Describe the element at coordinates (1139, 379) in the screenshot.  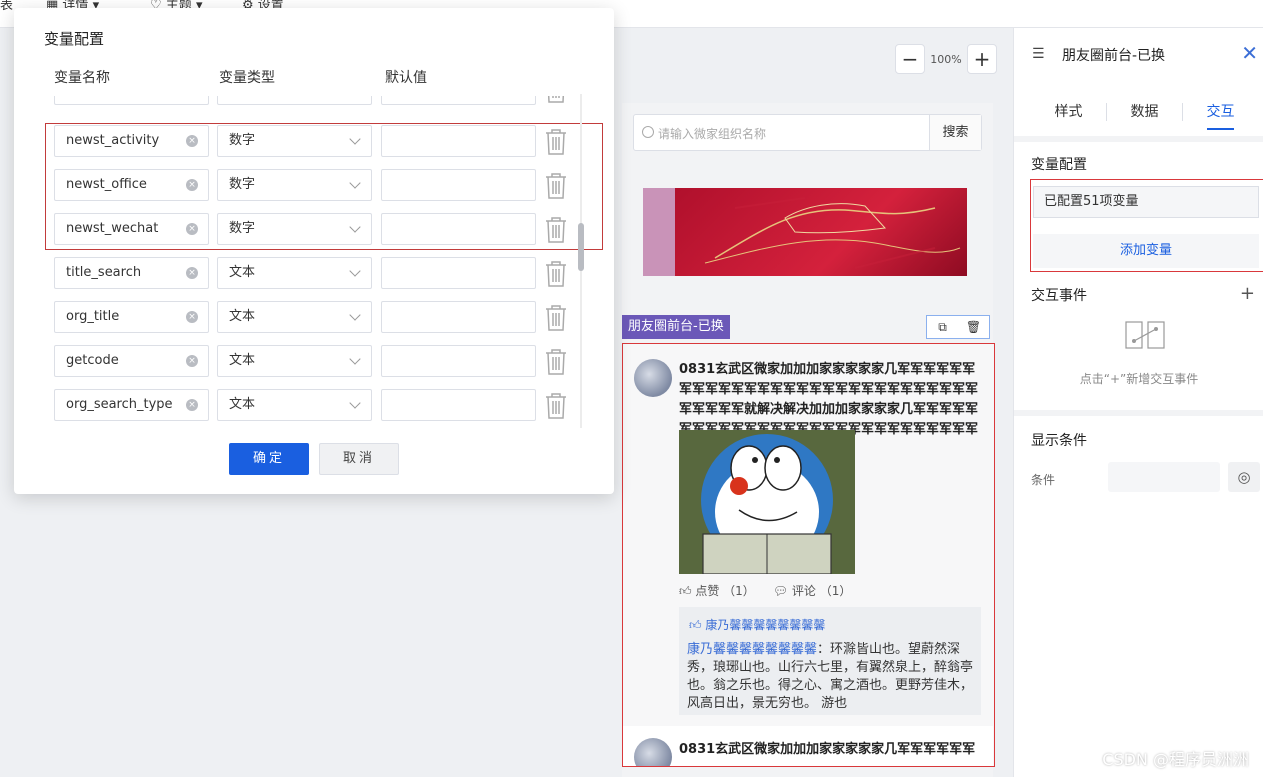
I see `event-hint: 点击“+”新增交互事件` at that location.